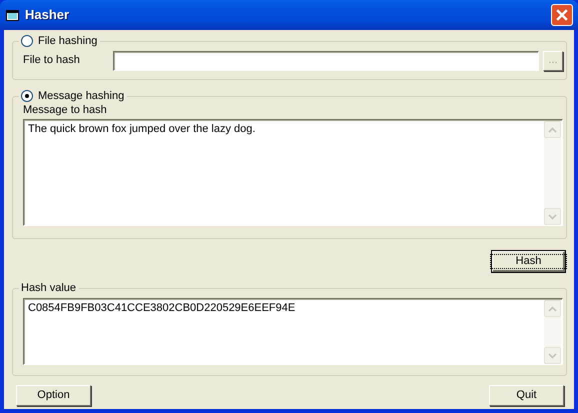 The height and width of the screenshot is (413, 578). I want to click on app-icon, so click(12, 15).